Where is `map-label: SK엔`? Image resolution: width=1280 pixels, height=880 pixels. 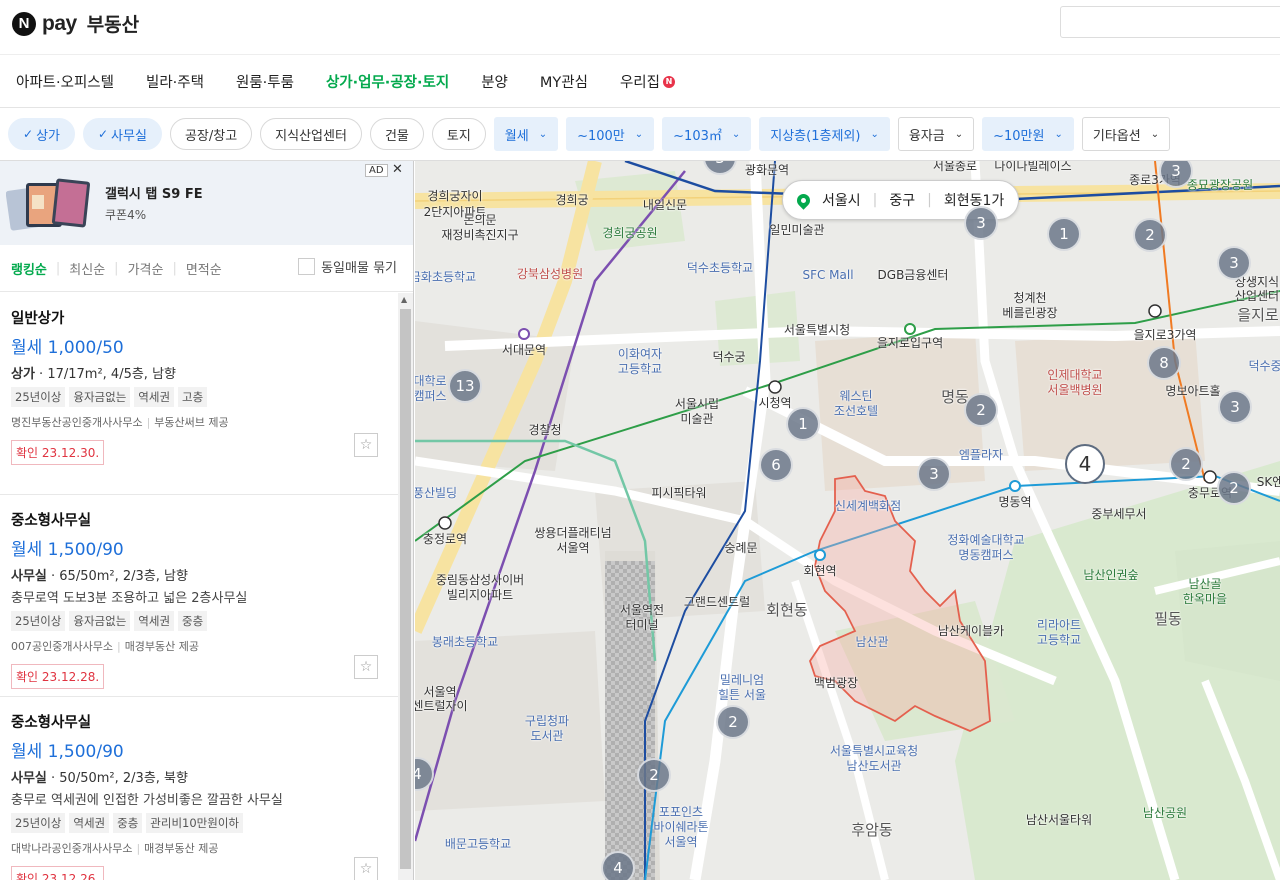
map-label: SK엔 is located at coordinates (1268, 482).